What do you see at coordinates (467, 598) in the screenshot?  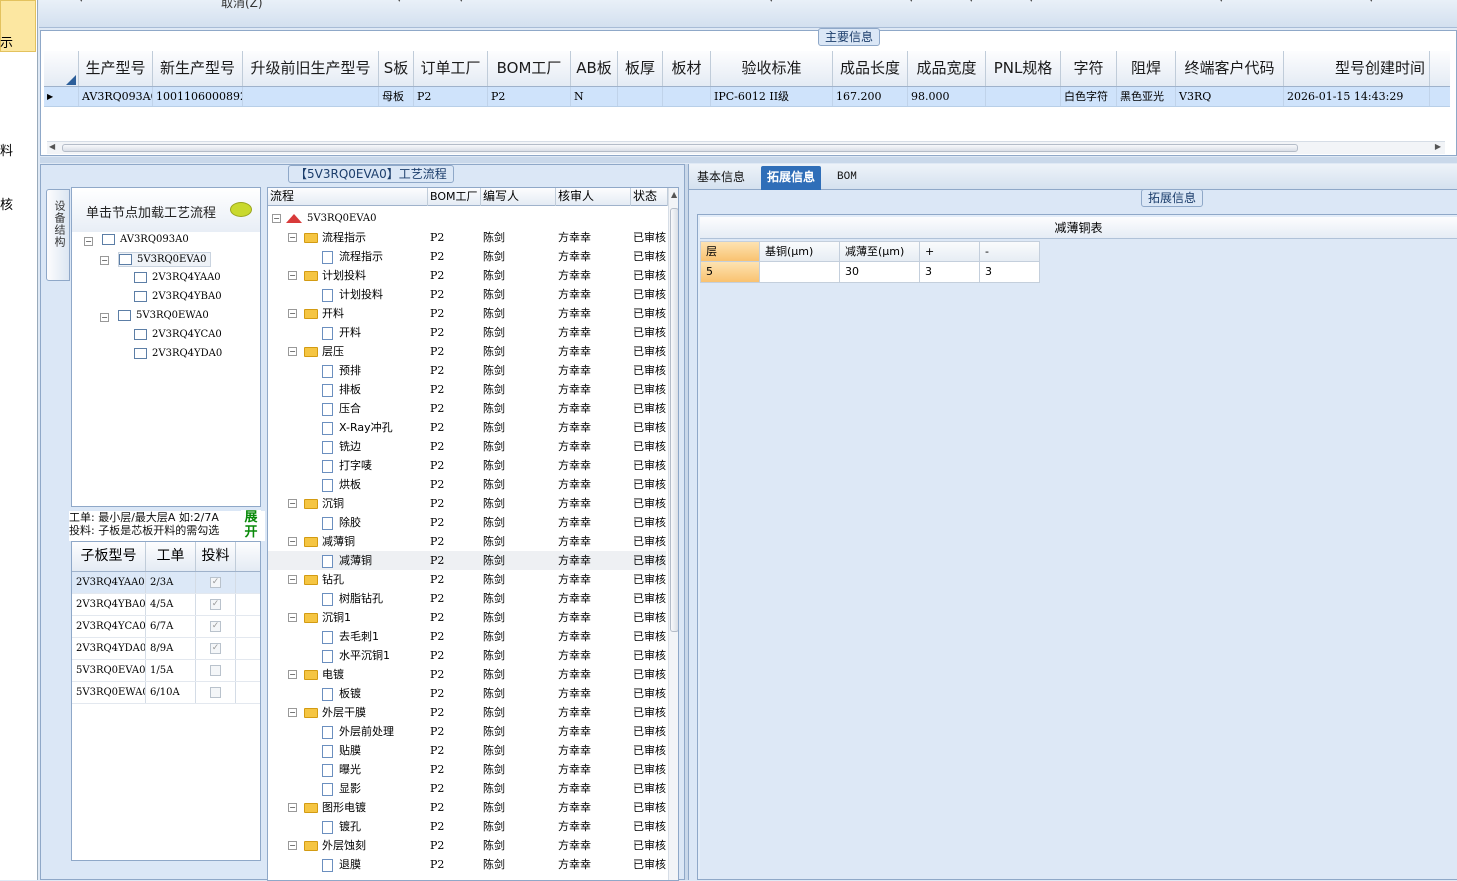 I see `flow-step-row: 树脂钻孔 P2 陈剑 方幸幸 已审核` at bounding box center [467, 598].